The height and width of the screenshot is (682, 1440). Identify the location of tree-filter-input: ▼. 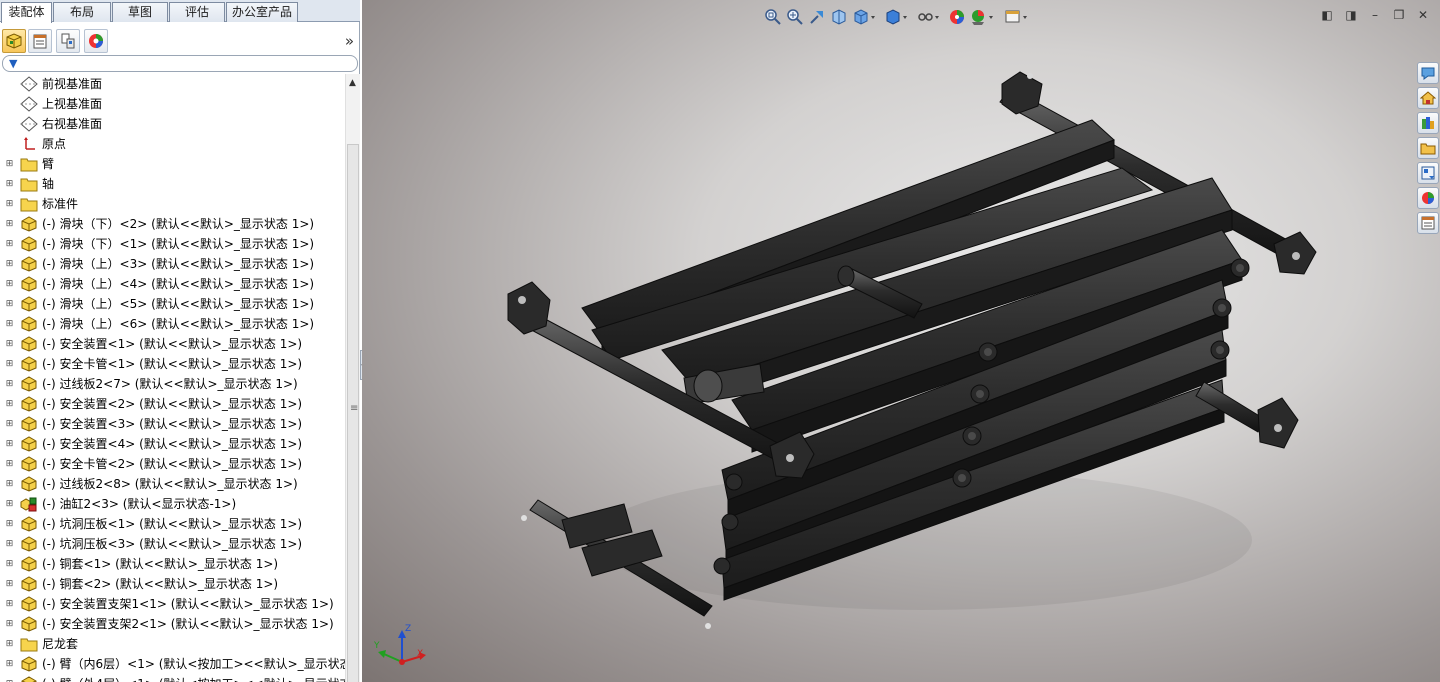
(180, 63).